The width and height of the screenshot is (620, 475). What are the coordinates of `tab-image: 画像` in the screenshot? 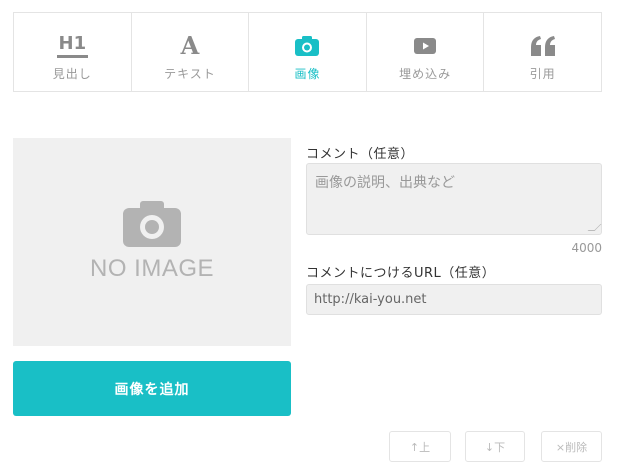 It's located at (308, 52).